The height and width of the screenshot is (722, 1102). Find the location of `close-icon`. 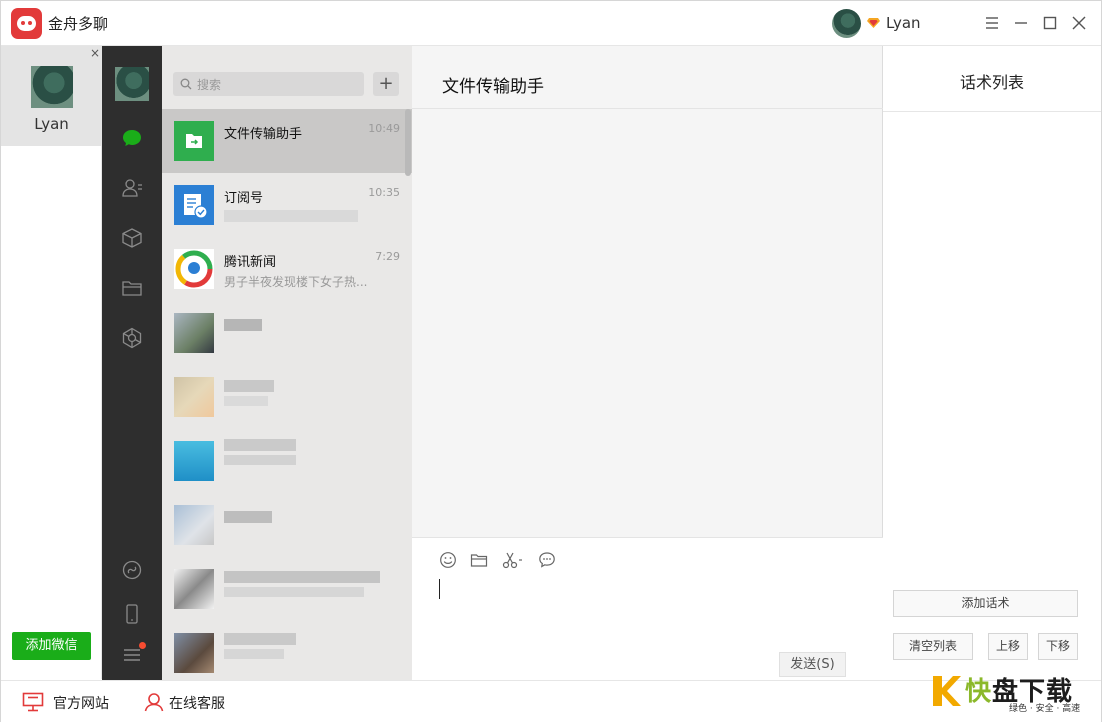

close-icon is located at coordinates (1079, 23).